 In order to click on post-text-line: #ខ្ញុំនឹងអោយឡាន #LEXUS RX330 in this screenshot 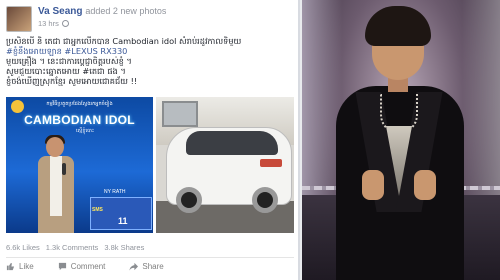, I will do `click(150, 51)`.